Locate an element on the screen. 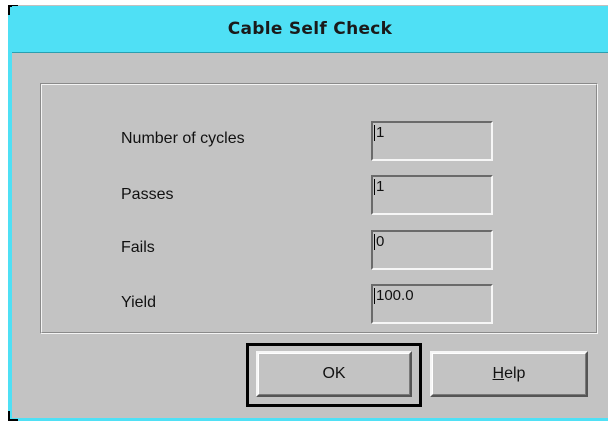 Image resolution: width=608 pixels, height=421 pixels. title-bar: Cable Self Check is located at coordinates (310, 29).